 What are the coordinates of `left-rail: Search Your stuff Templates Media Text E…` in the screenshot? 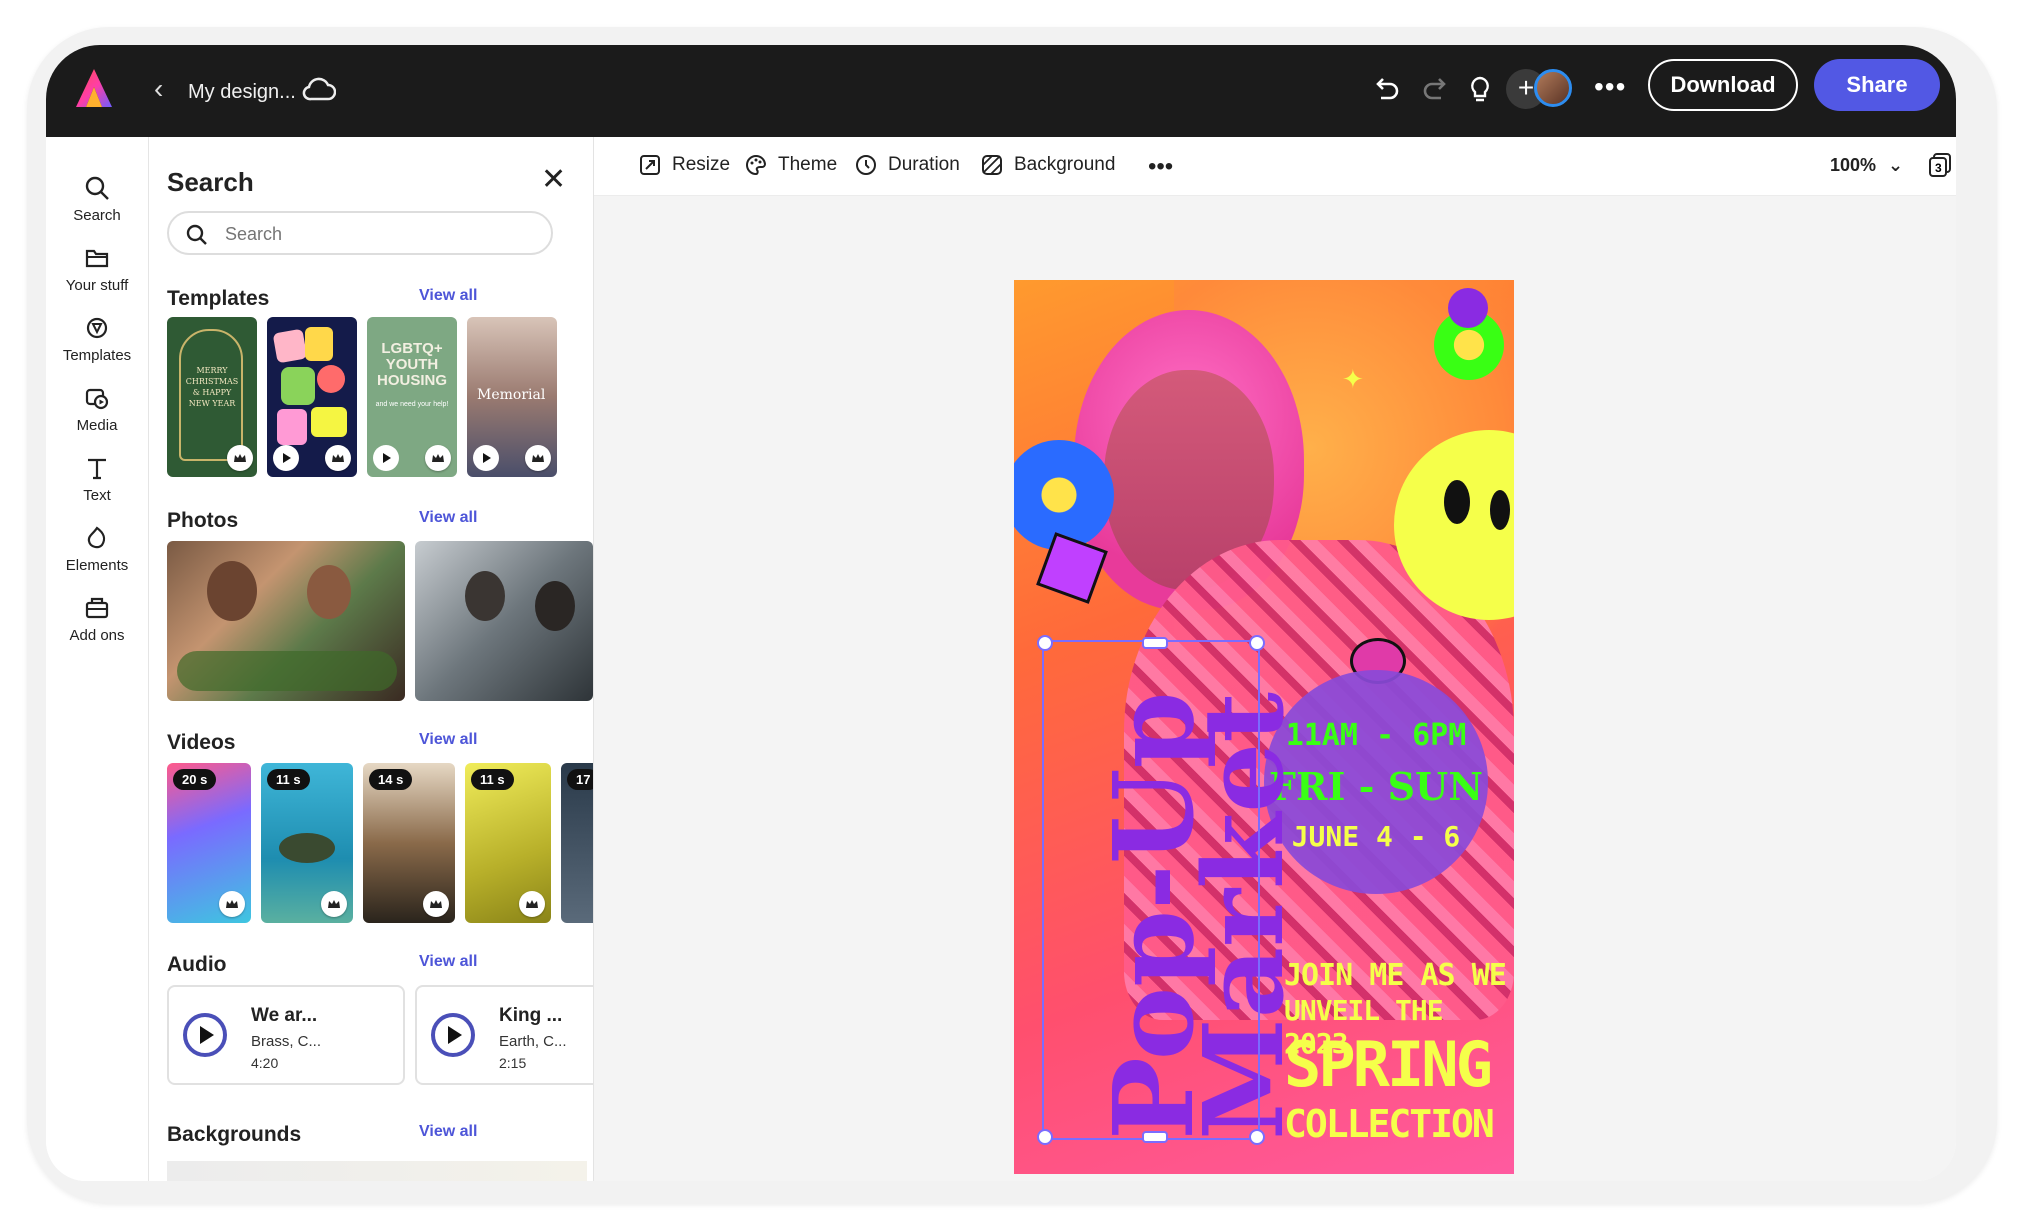 It's located at (97, 659).